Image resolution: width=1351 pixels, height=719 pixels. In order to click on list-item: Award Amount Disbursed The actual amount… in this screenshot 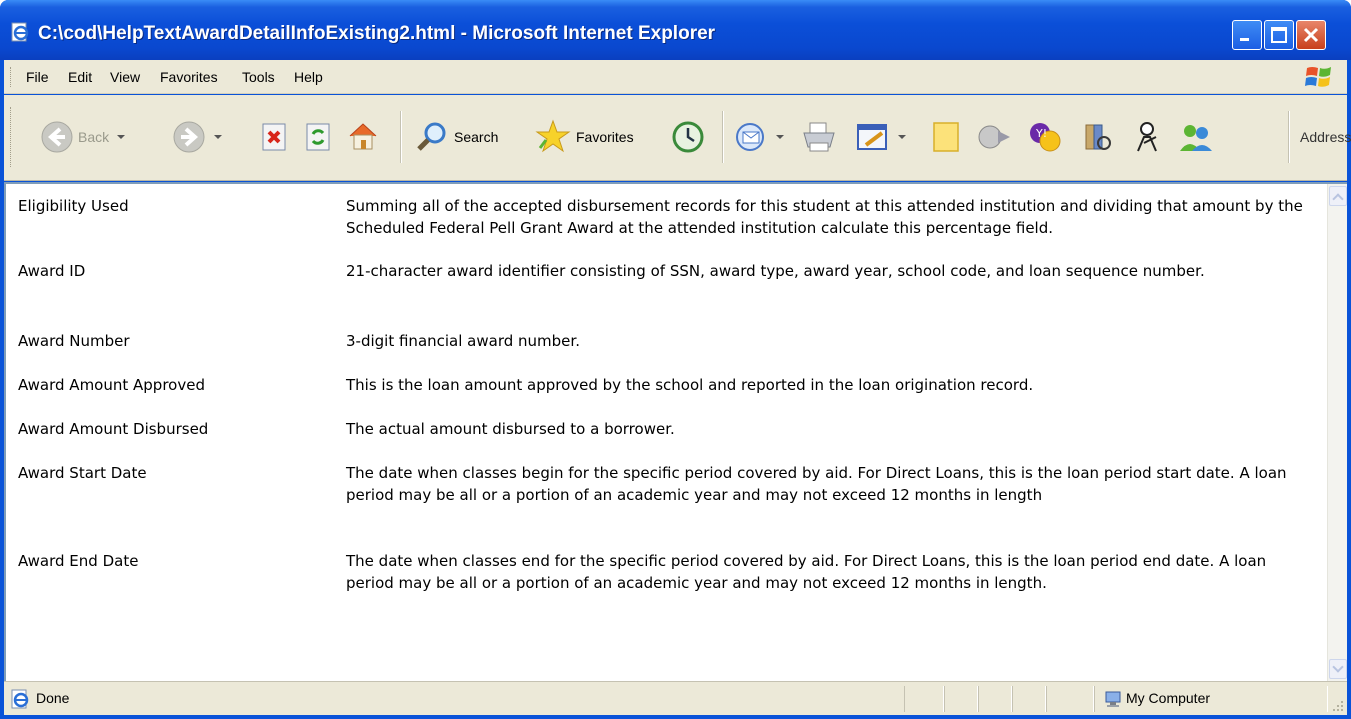, I will do `click(668, 440)`.